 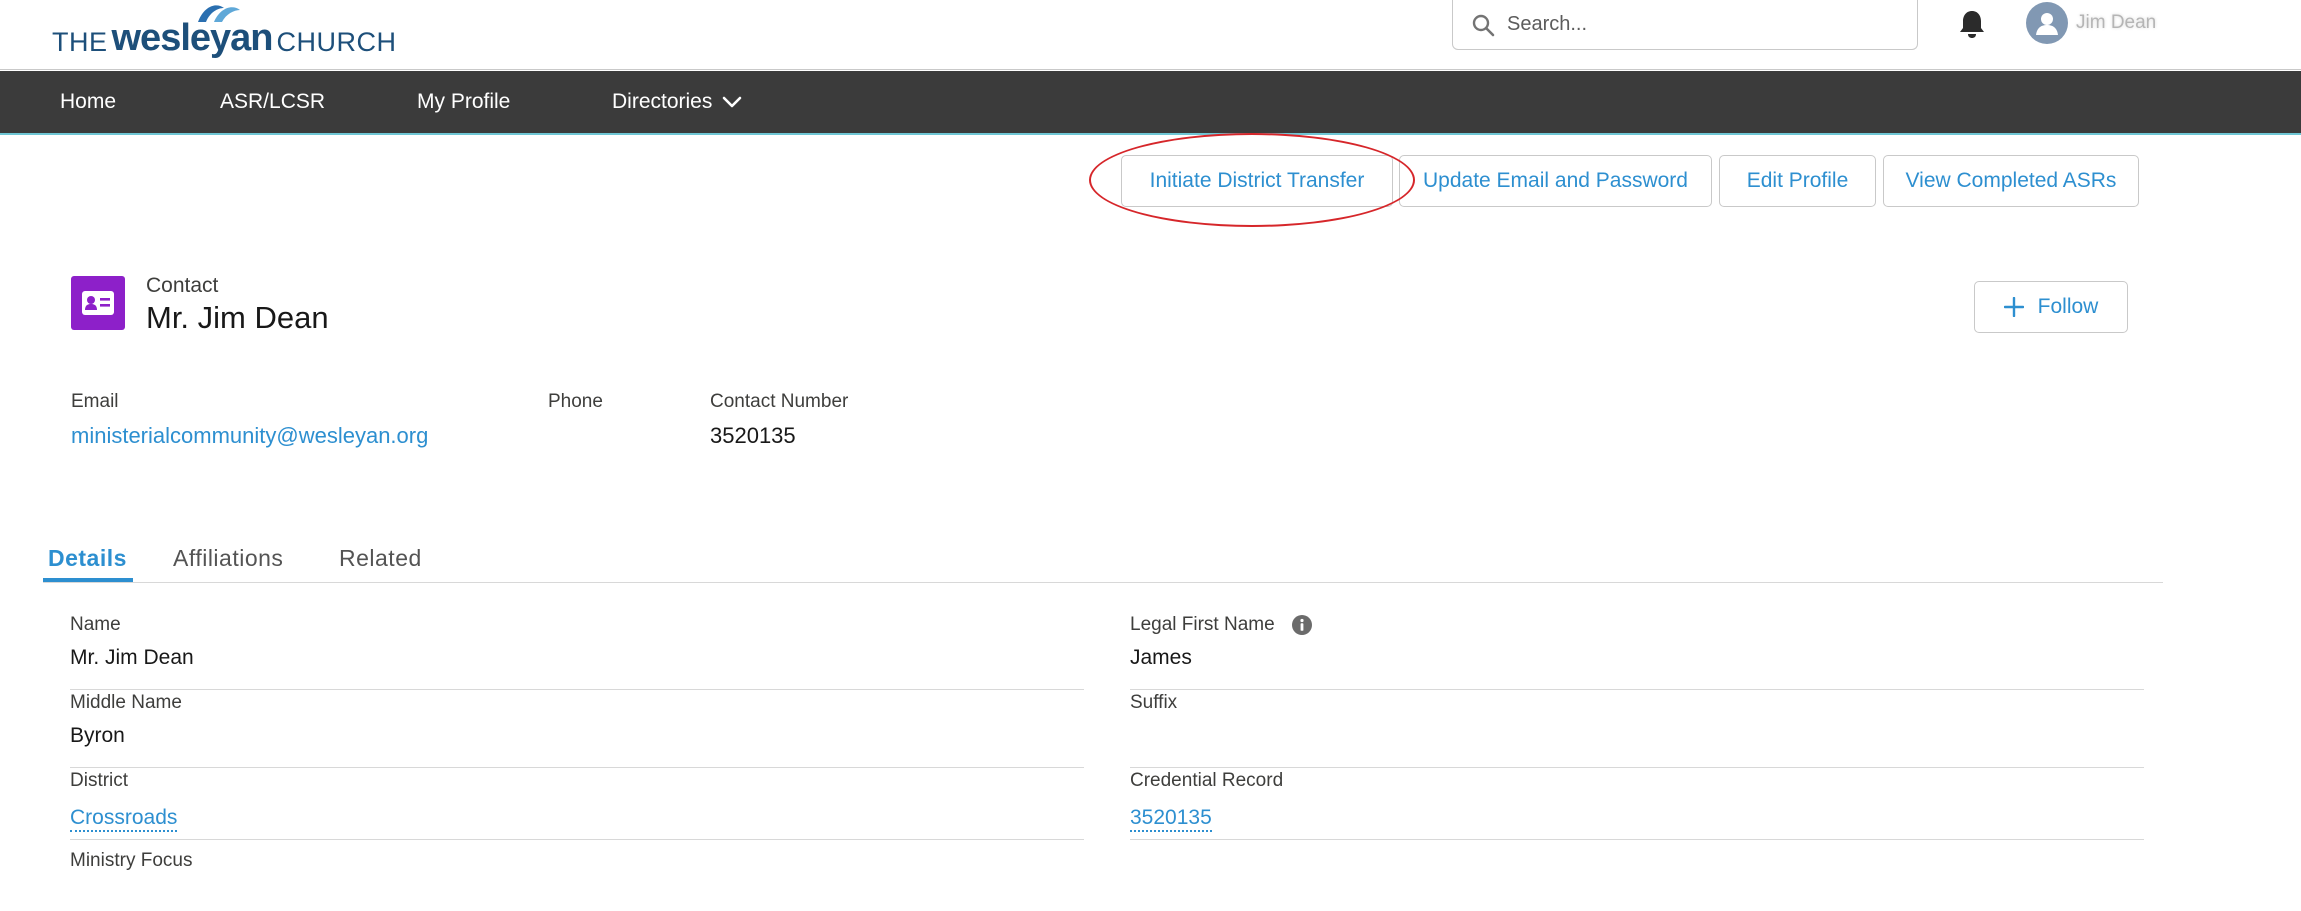 I want to click on top-header: THE wesleyan CHURCH Jim Dean, so click(x=1150, y=35).